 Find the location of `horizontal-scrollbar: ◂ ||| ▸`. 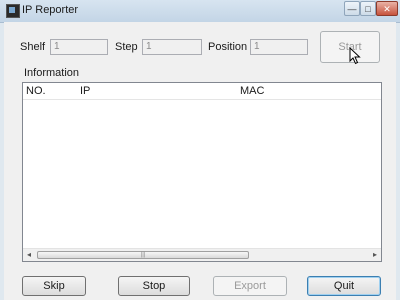

horizontal-scrollbar: ◂ ||| ▸ is located at coordinates (202, 254).